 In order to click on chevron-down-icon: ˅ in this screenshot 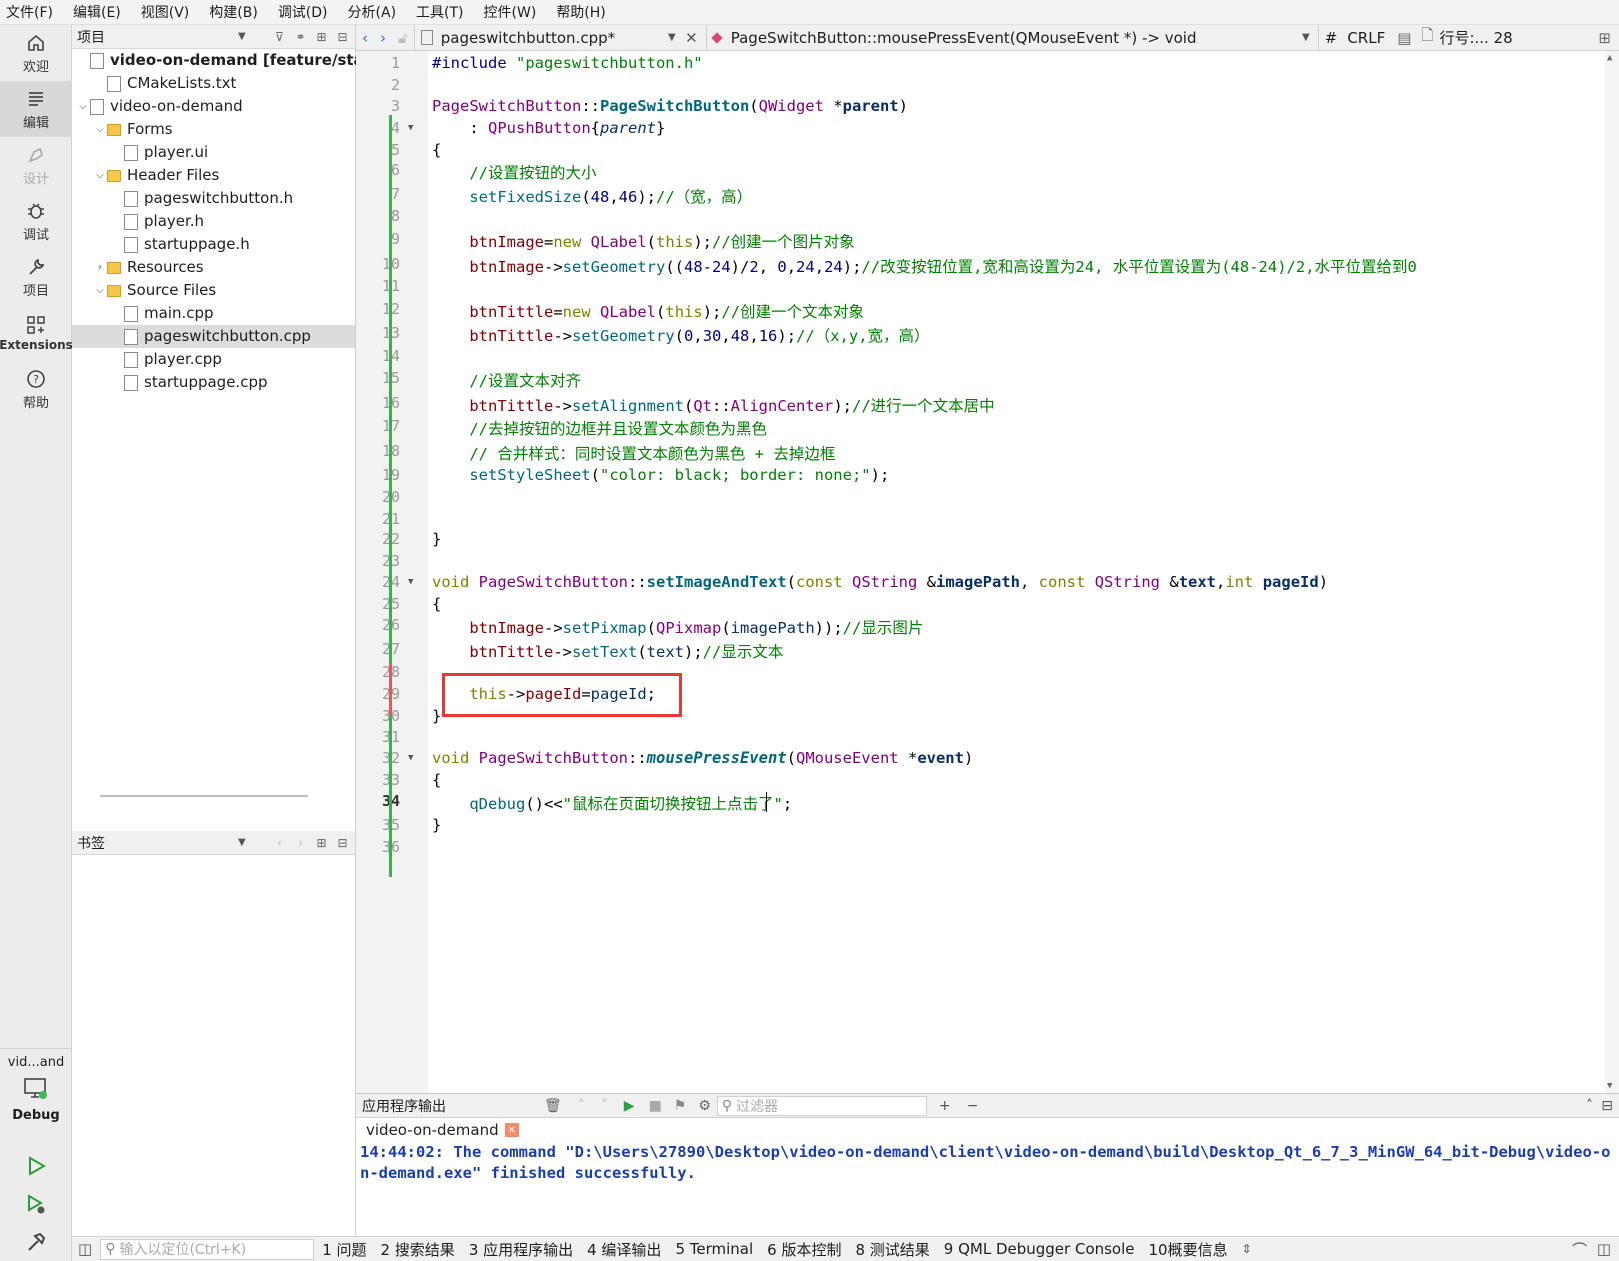, I will do `click(604, 1106)`.